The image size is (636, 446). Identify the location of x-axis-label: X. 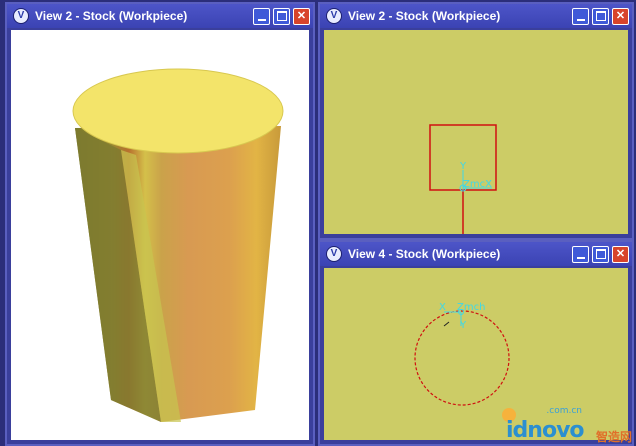
(442, 307).